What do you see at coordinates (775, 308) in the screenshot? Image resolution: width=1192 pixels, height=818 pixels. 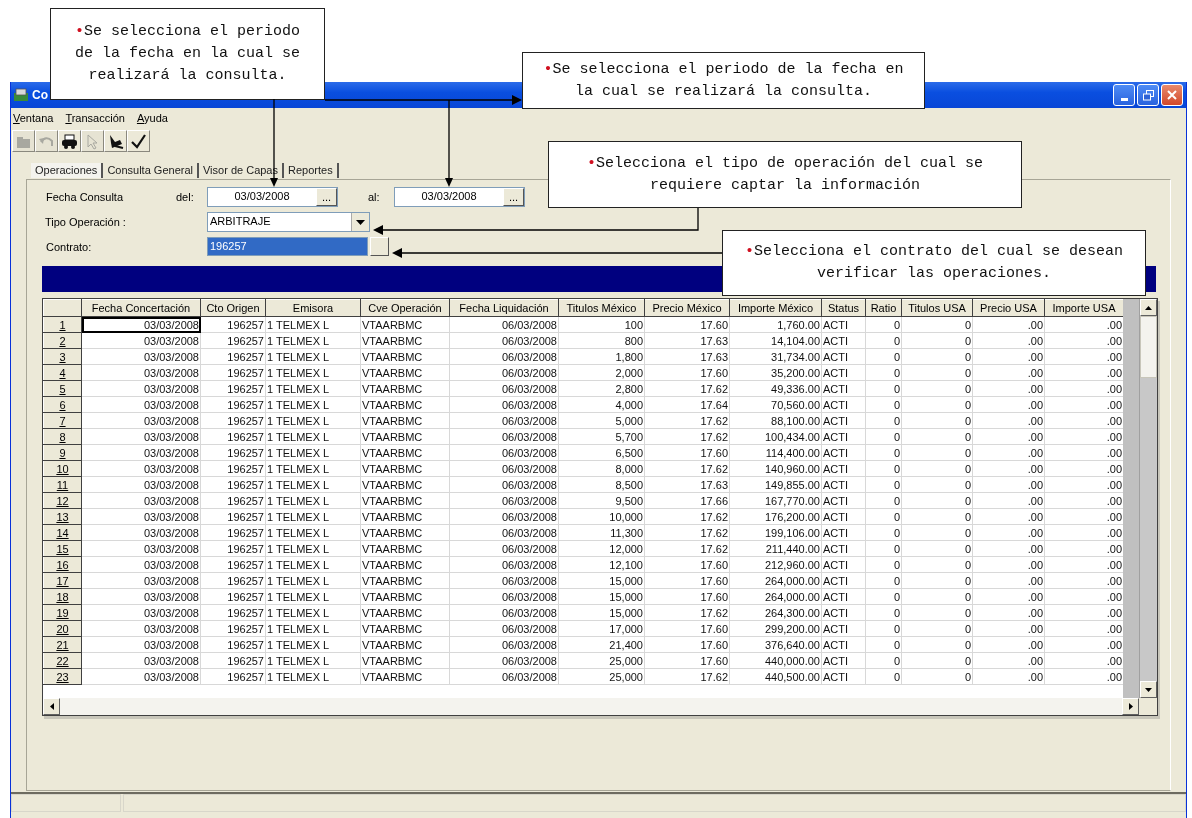 I see `column-header: Importe México` at bounding box center [775, 308].